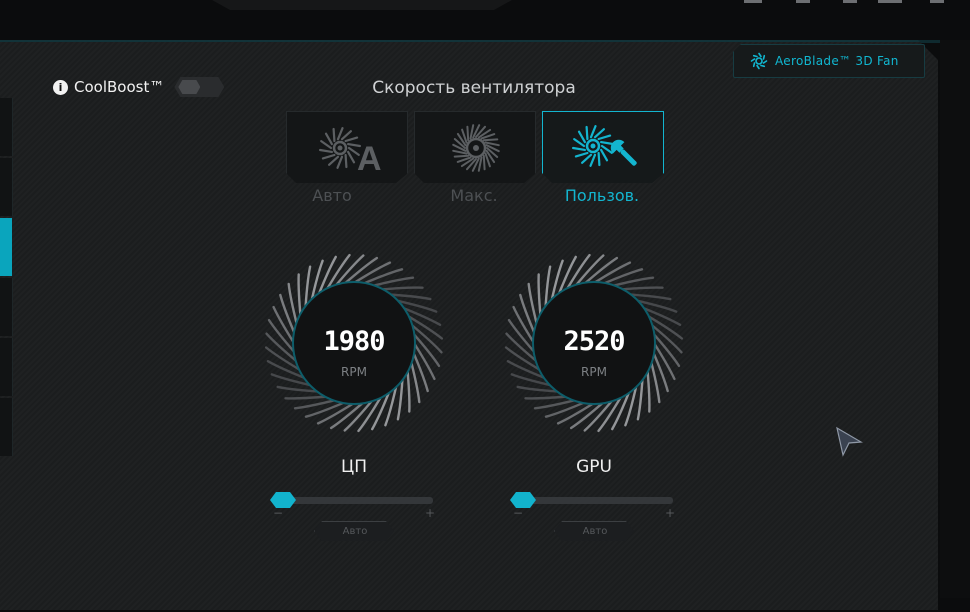  I want to click on svg-text: A, so click(369, 159).